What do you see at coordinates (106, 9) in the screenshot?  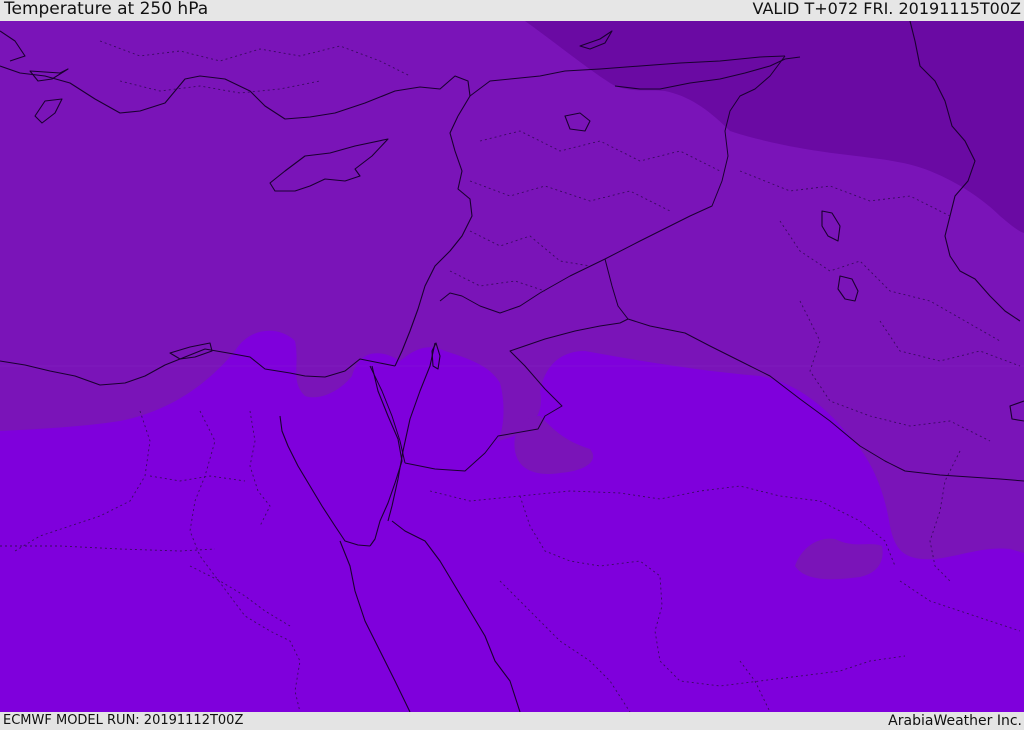 I see `map-title: Temperature at 250 hPa` at bounding box center [106, 9].